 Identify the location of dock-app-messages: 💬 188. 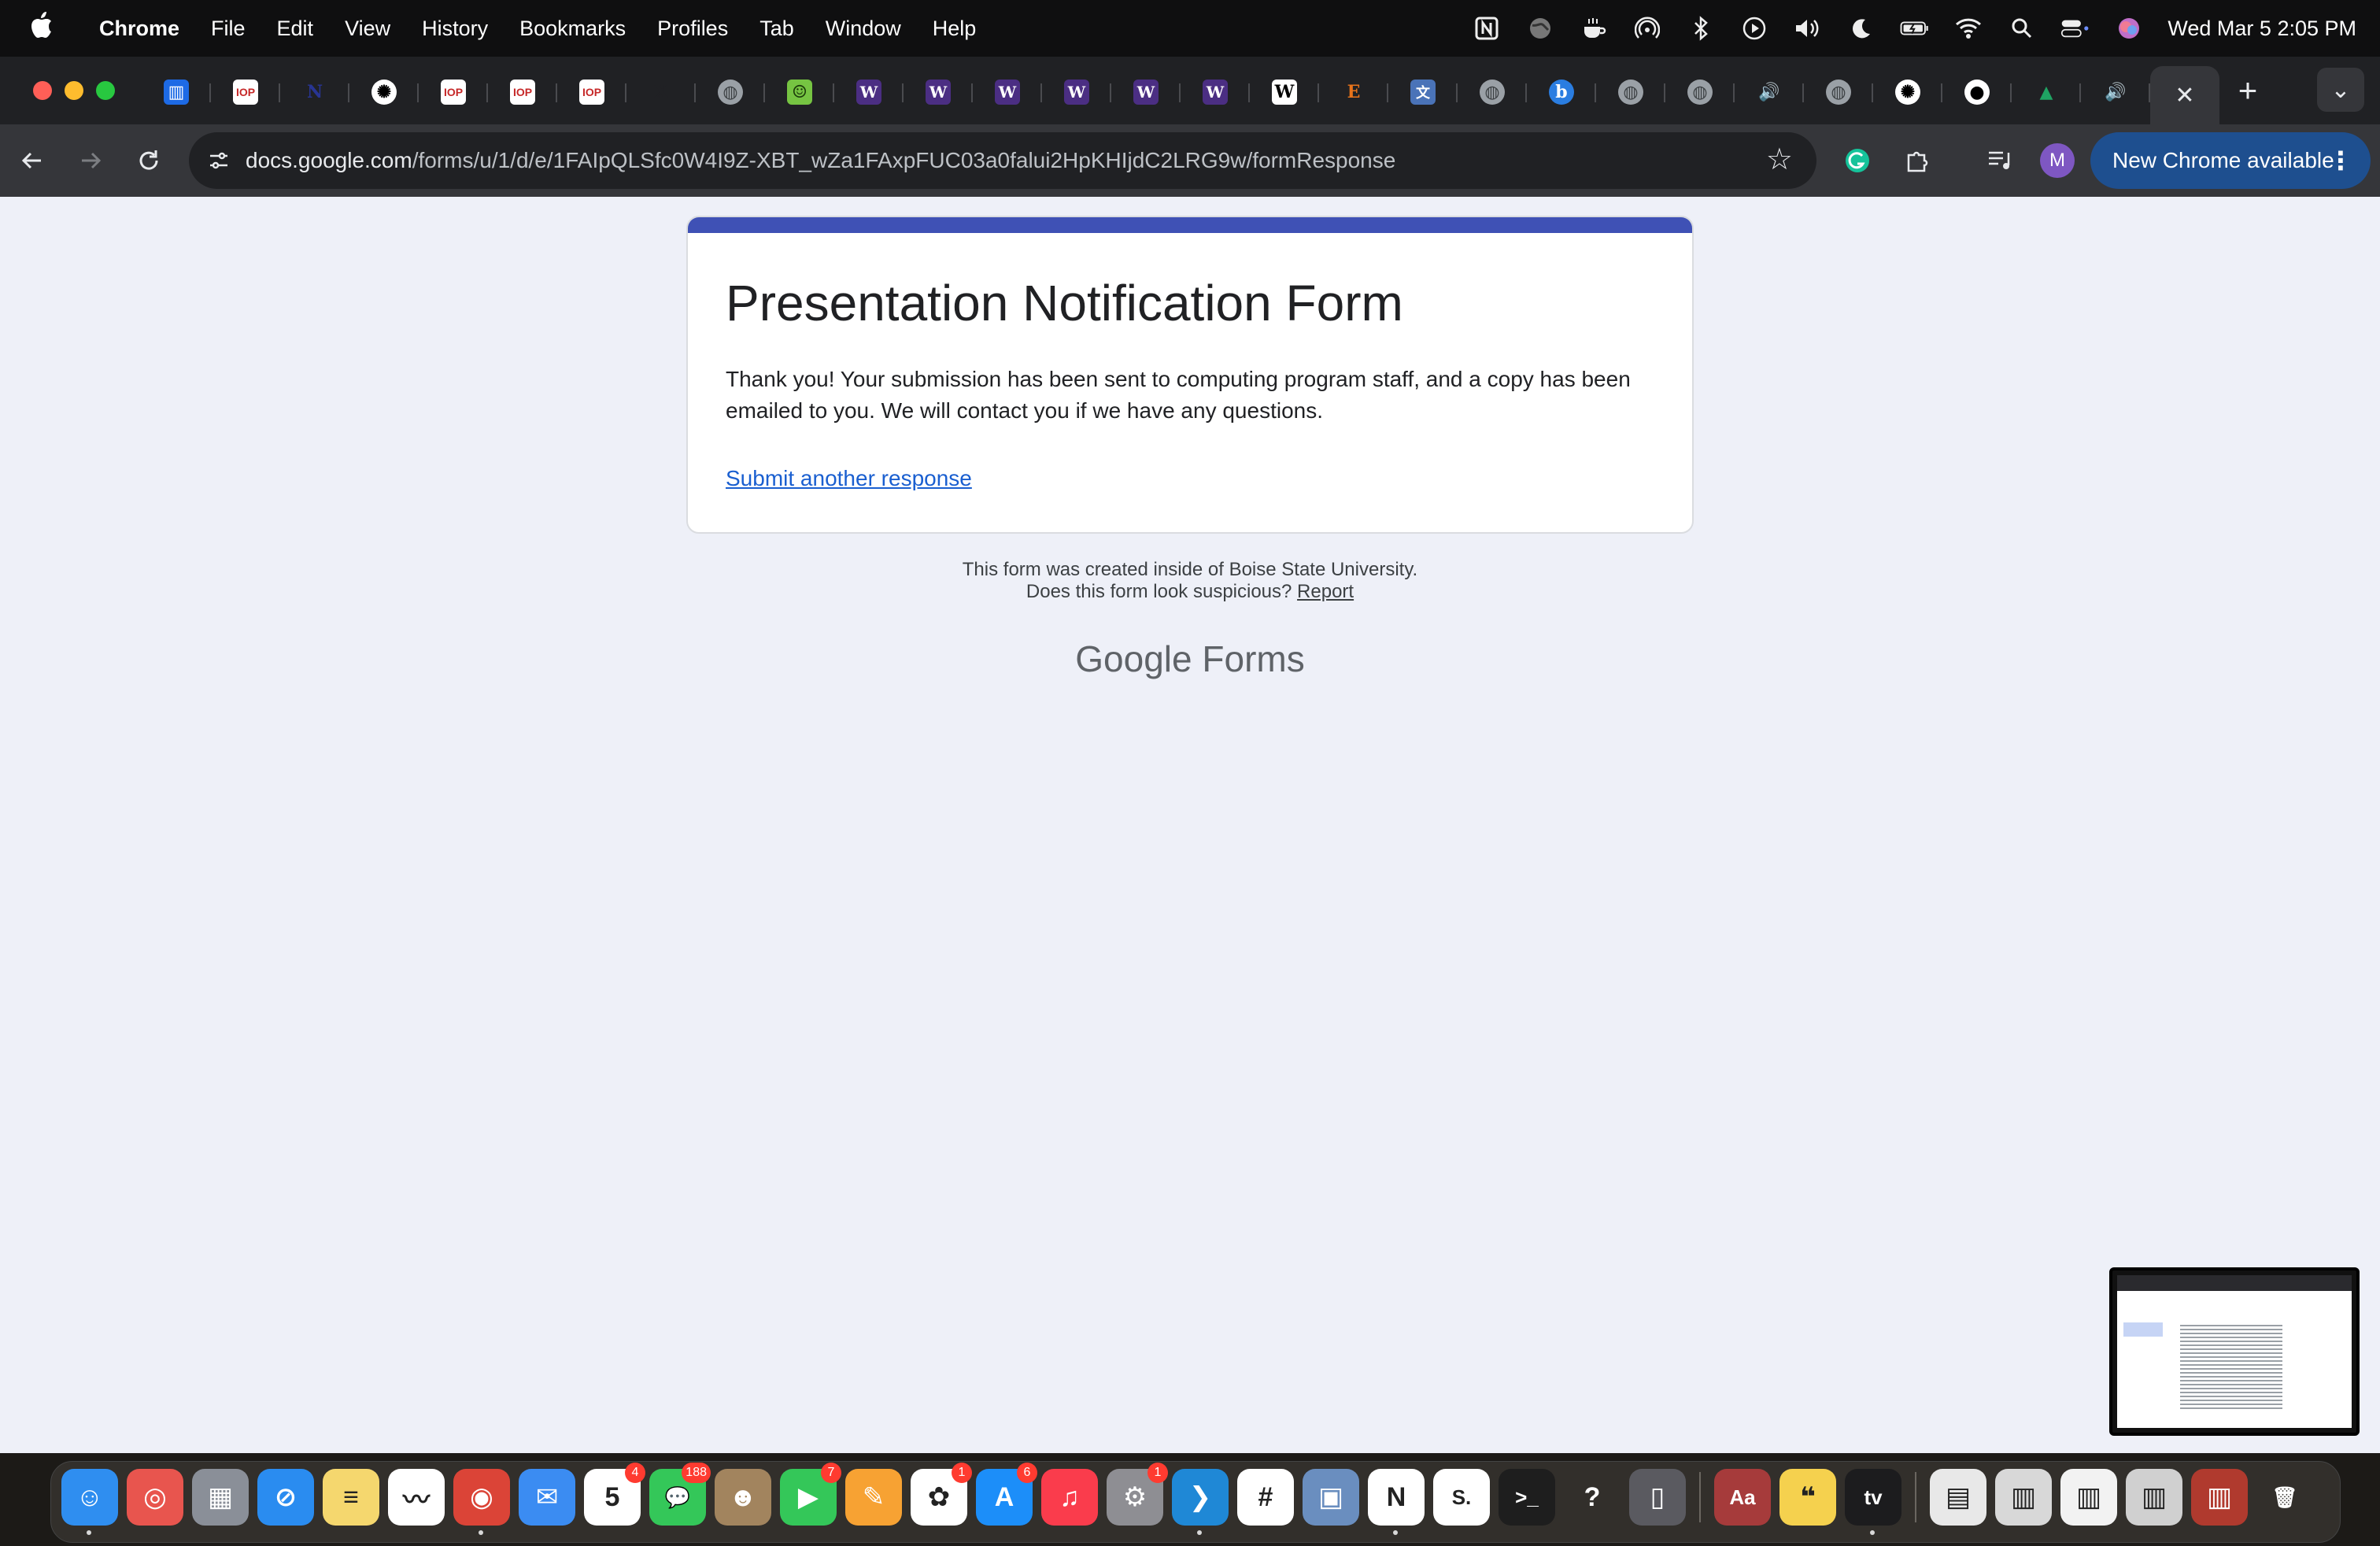
(680, 1495).